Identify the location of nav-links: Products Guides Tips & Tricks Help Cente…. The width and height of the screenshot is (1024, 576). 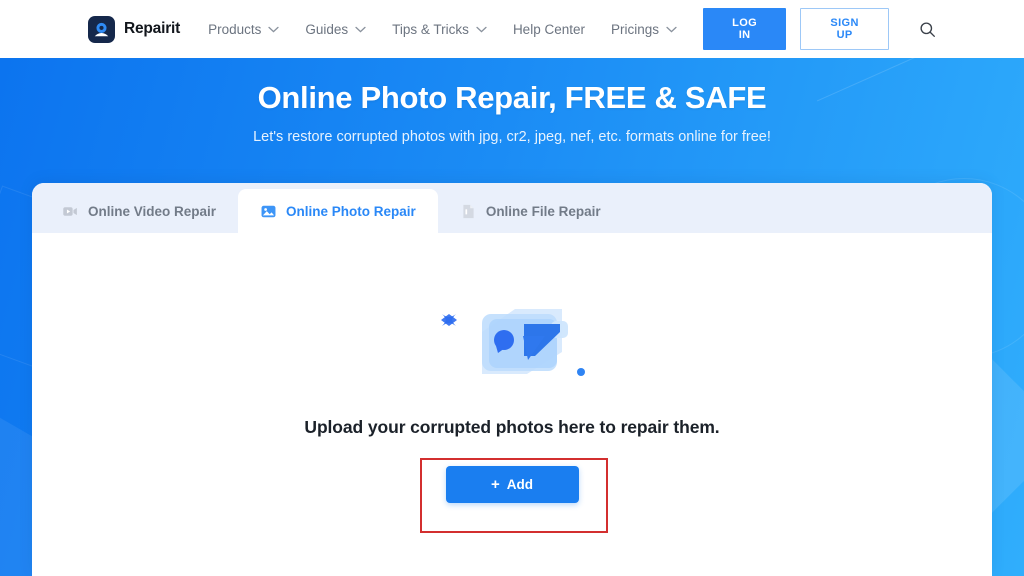
(455, 29).